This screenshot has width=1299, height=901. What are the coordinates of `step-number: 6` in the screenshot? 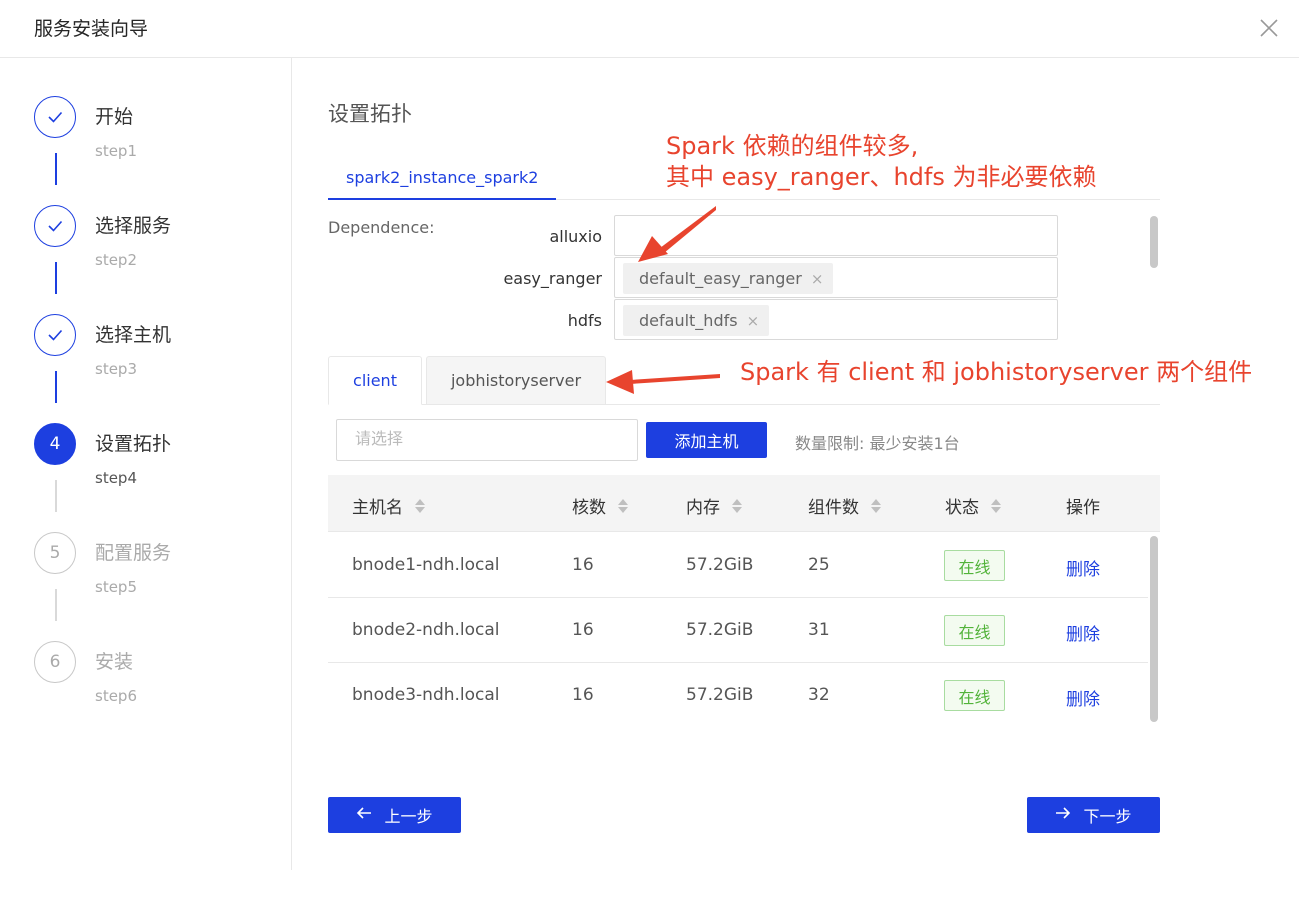 It's located at (55, 662).